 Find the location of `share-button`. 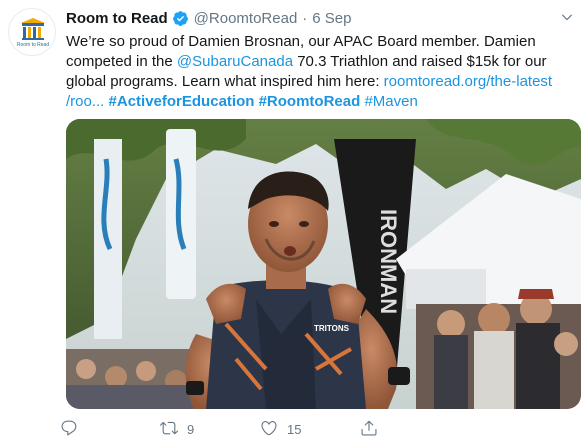

share-button is located at coordinates (369, 429).